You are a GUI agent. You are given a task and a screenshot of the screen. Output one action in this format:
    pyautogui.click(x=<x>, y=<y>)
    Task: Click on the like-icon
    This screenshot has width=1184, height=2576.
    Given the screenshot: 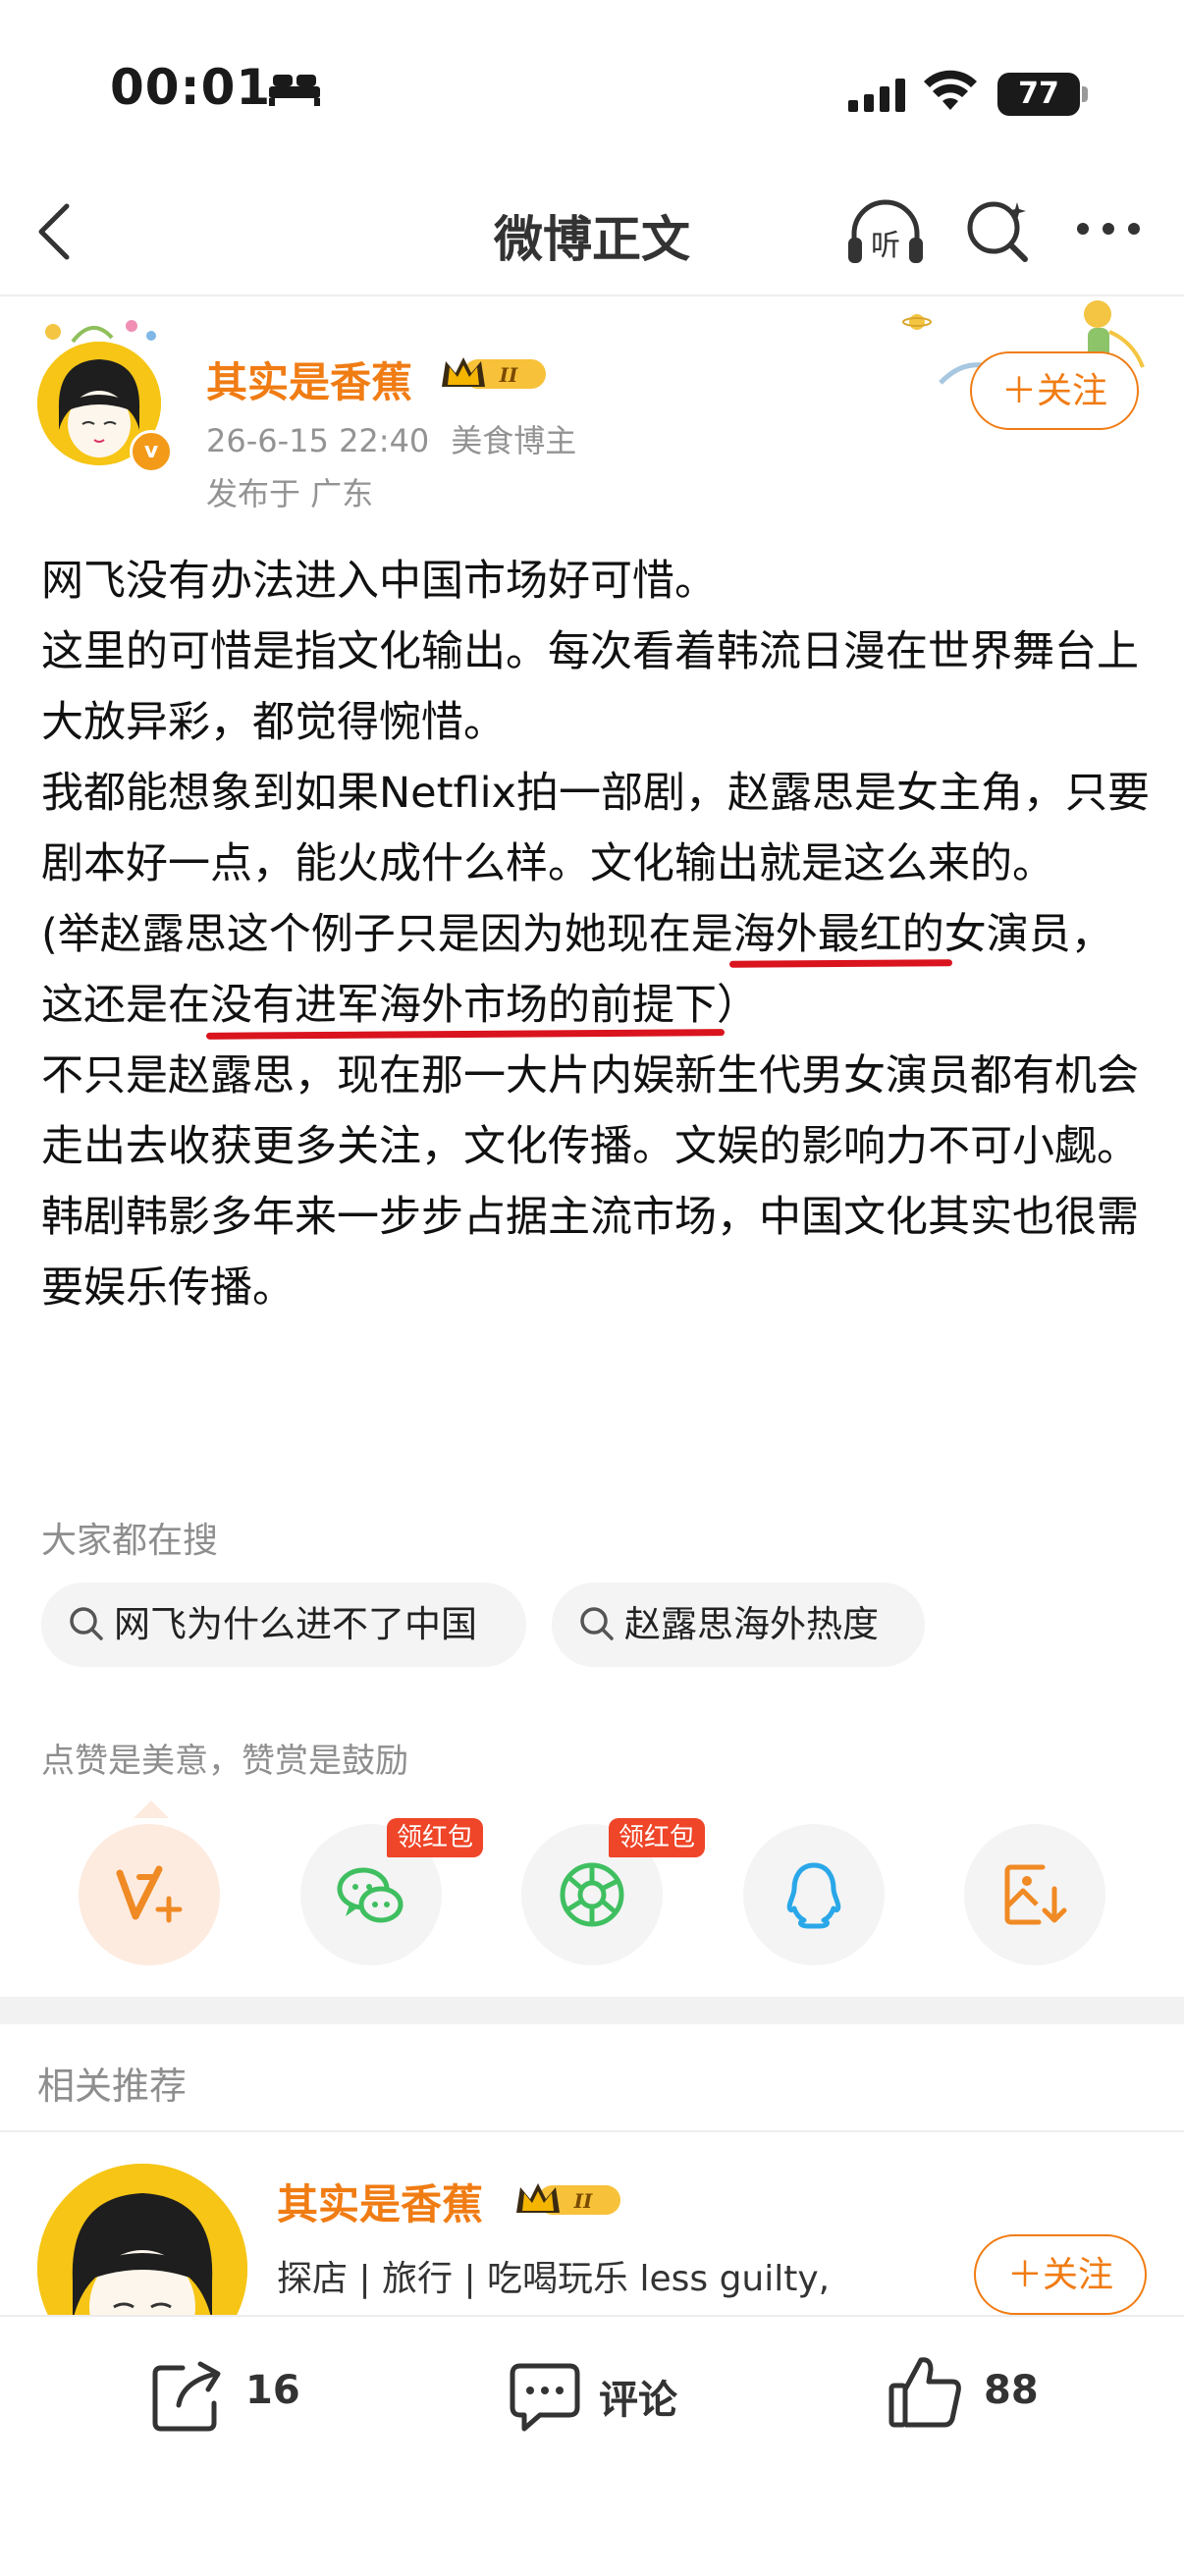 What is the action you would take?
    pyautogui.click(x=926, y=2391)
    